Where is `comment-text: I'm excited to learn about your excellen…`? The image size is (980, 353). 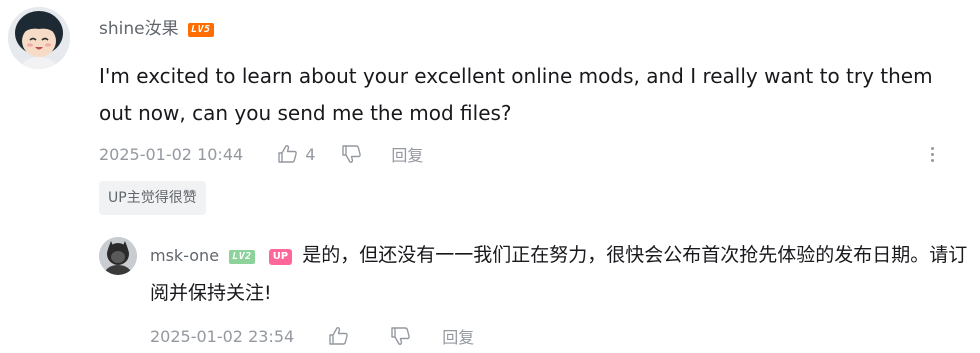 comment-text: I'm excited to learn about your excellen… is located at coordinates (516, 94).